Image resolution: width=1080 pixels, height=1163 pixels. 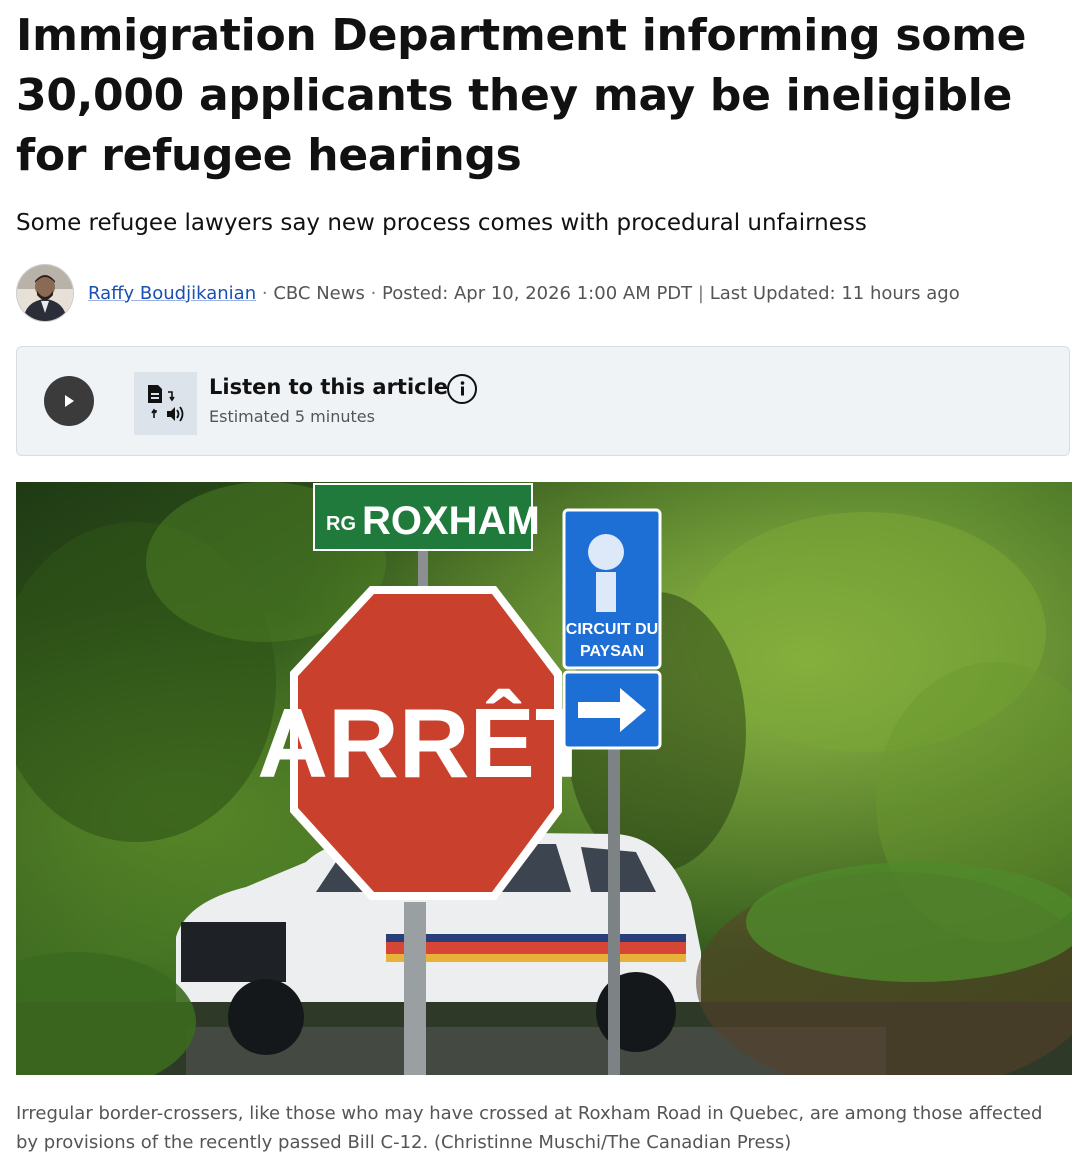 I want to click on listen-duration: Estimated 5 minutes, so click(x=292, y=416).